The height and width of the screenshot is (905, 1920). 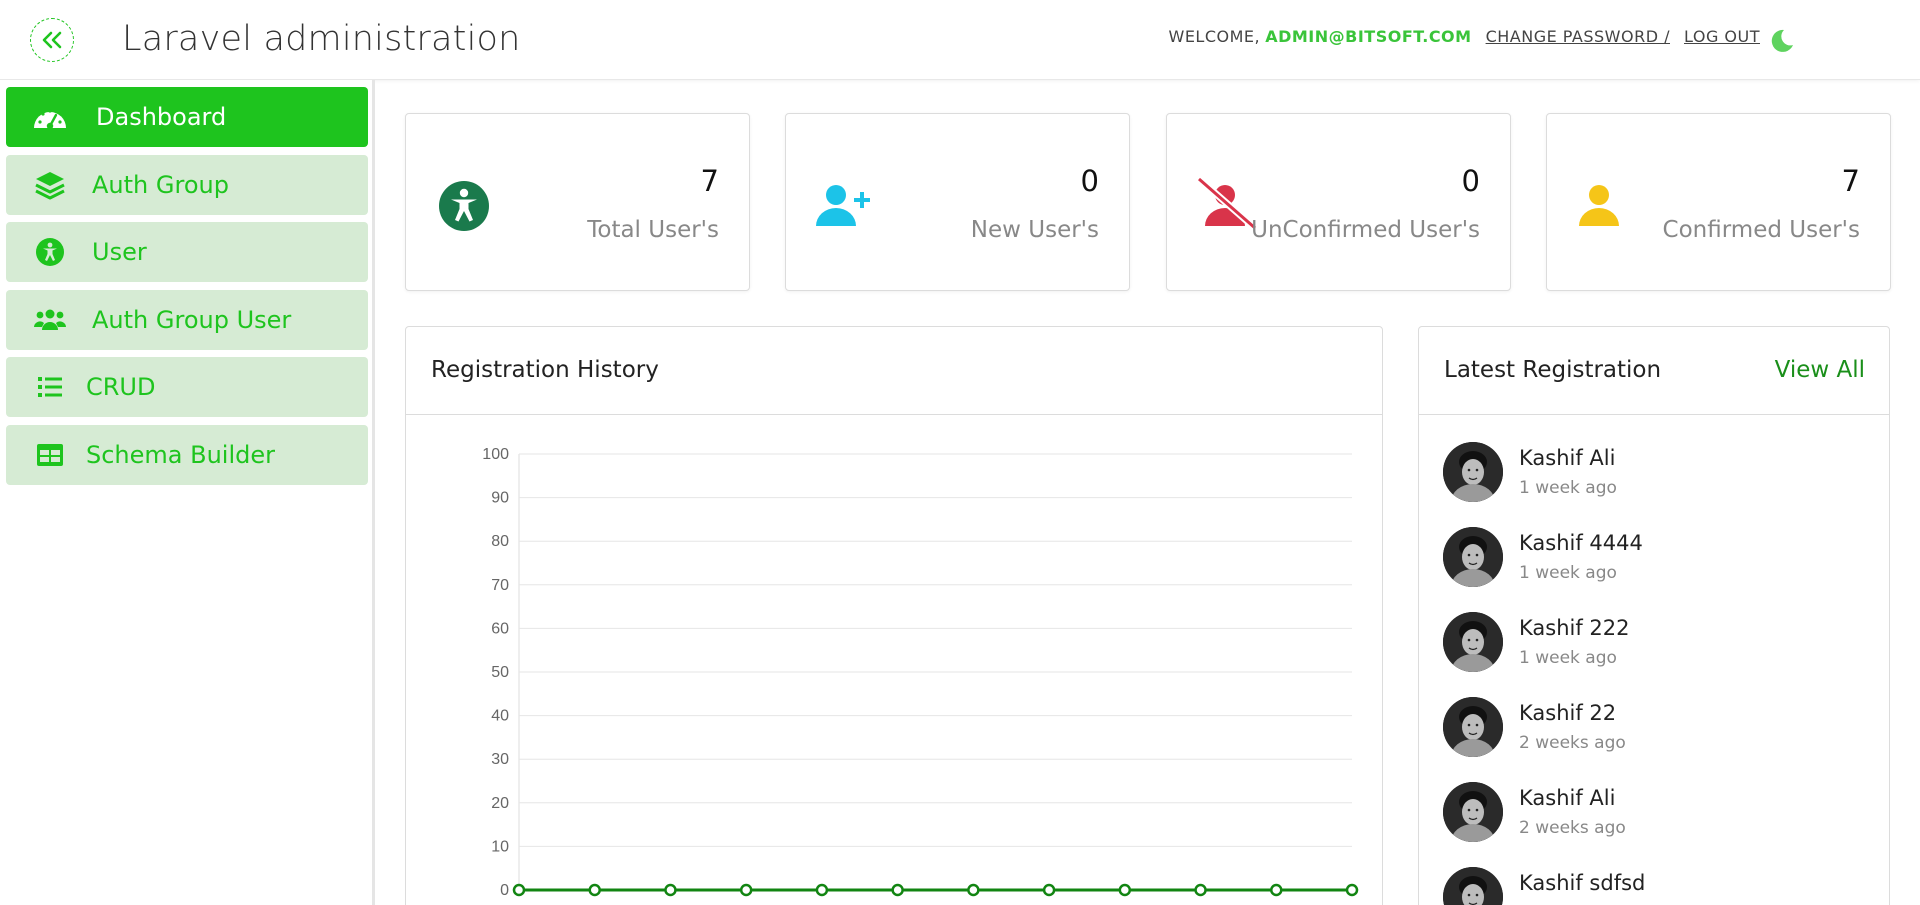 What do you see at coordinates (1761, 230) in the screenshot?
I see `stat-label: Confirmed User's` at bounding box center [1761, 230].